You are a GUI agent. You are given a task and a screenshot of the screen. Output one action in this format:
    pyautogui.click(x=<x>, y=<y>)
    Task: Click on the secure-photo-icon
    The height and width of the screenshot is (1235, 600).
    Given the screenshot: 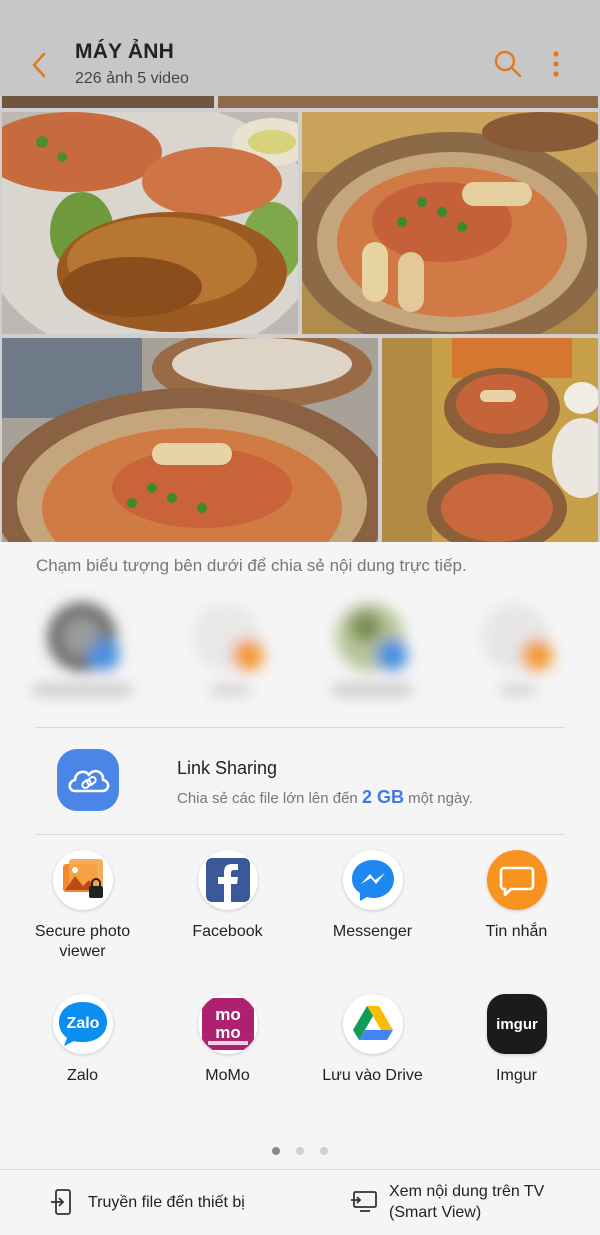 What is the action you would take?
    pyautogui.click(x=82, y=880)
    